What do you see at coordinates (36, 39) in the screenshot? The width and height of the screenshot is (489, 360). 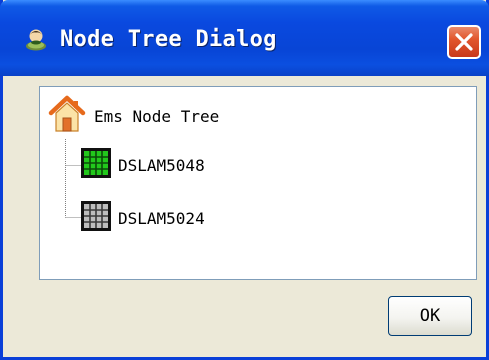 I see `user-node-icon` at bounding box center [36, 39].